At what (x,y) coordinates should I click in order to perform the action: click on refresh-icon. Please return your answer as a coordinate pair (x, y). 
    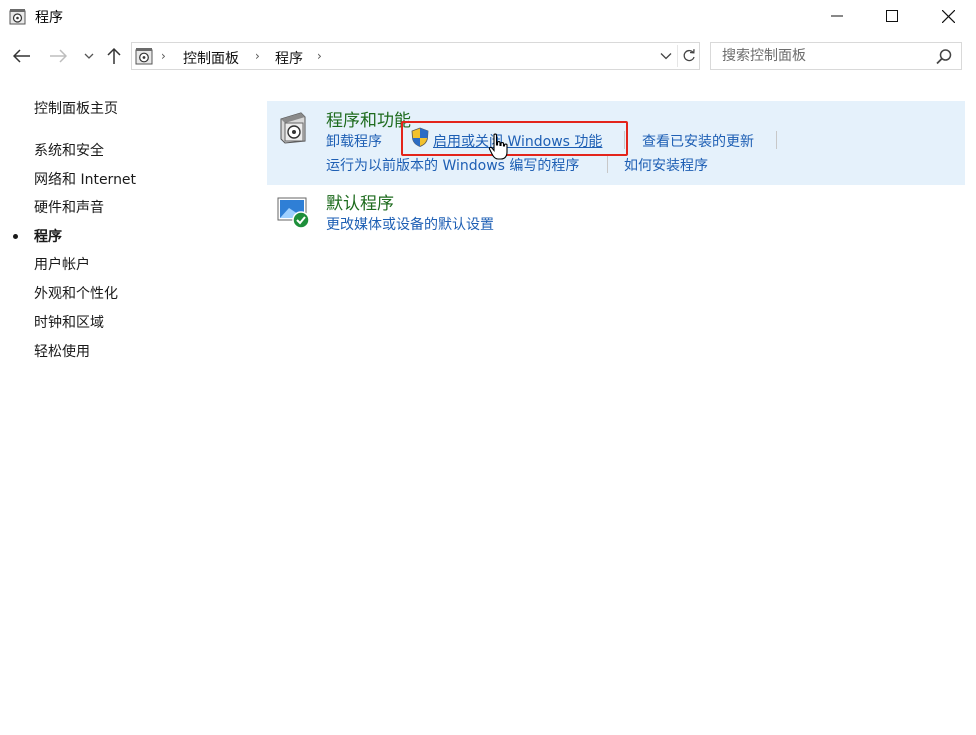
    Looking at the image, I should click on (689, 55).